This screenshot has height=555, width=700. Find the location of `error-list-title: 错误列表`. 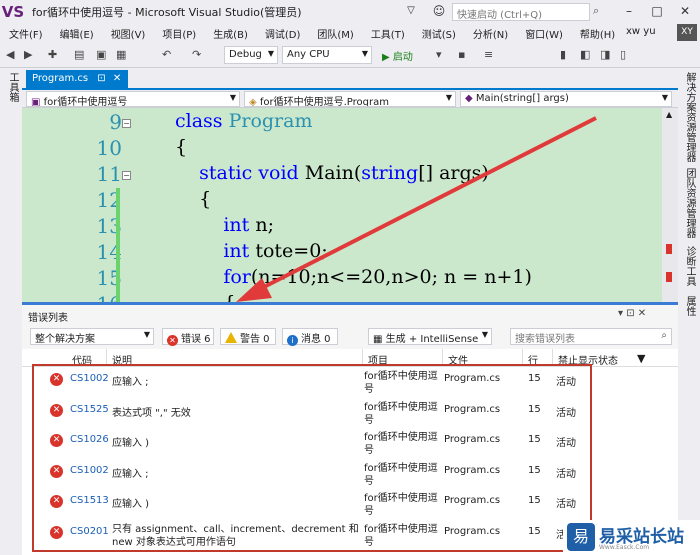

error-list-title: 错误列表 is located at coordinates (48, 318).